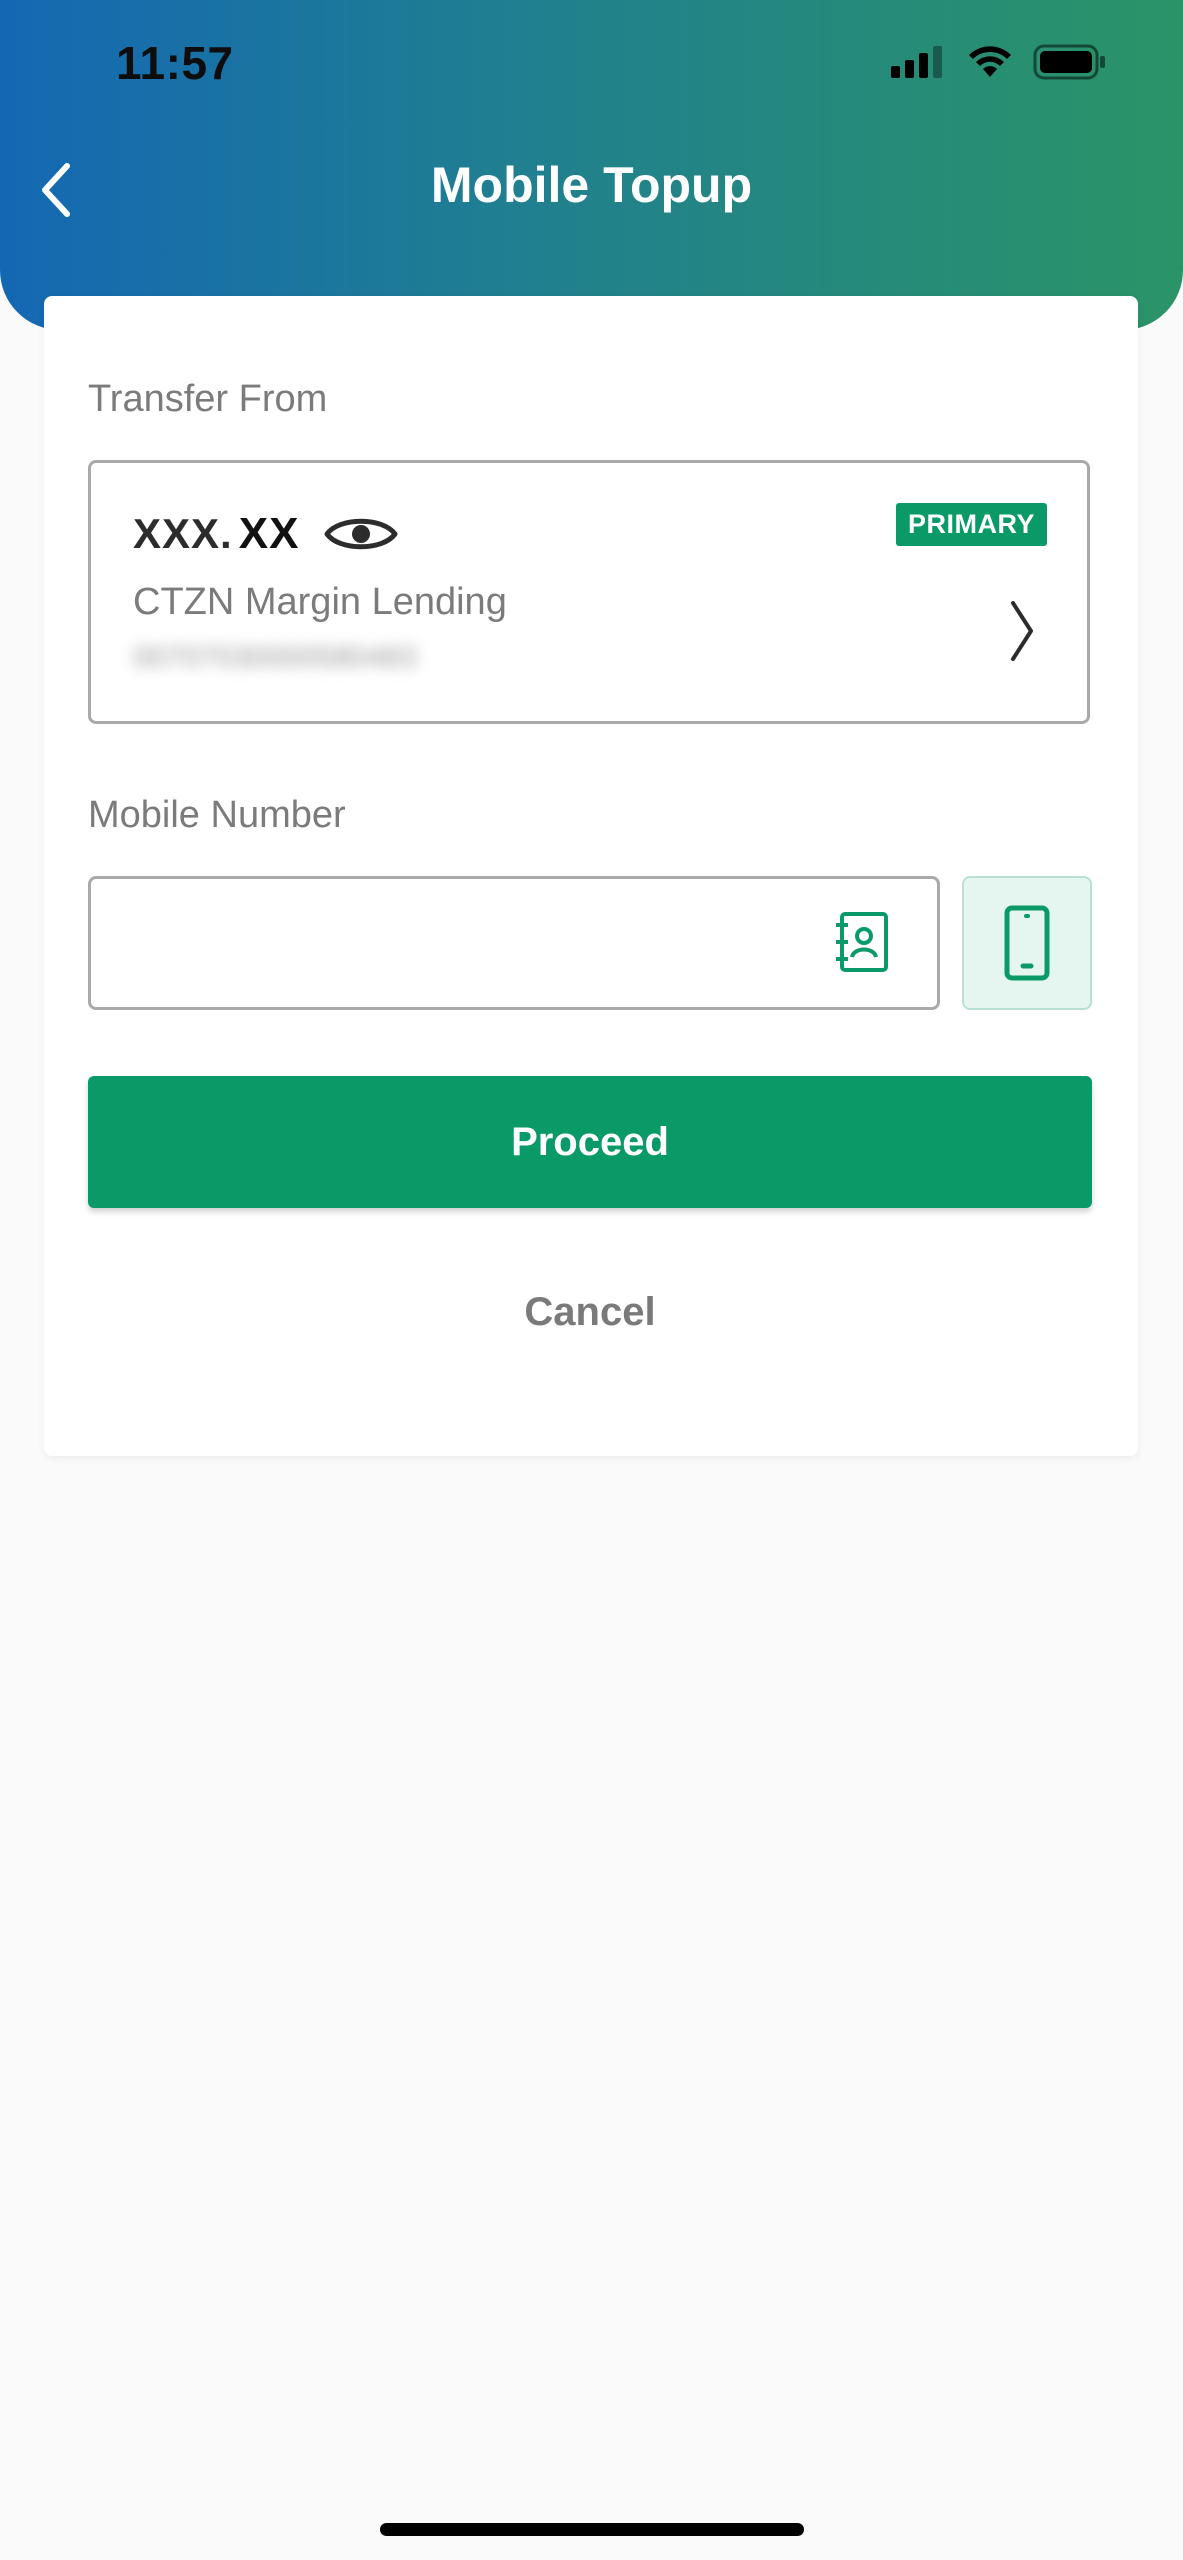  Describe the element at coordinates (590, 1142) in the screenshot. I see `proceed-button: Proceed` at that location.